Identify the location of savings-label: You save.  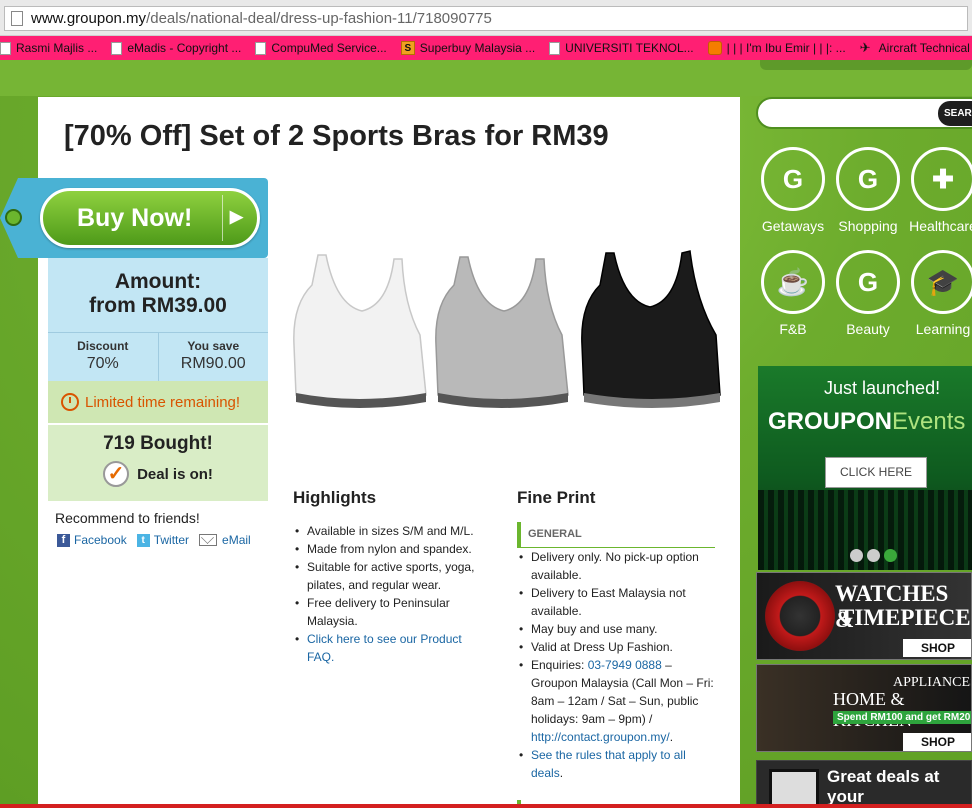
(213, 346).